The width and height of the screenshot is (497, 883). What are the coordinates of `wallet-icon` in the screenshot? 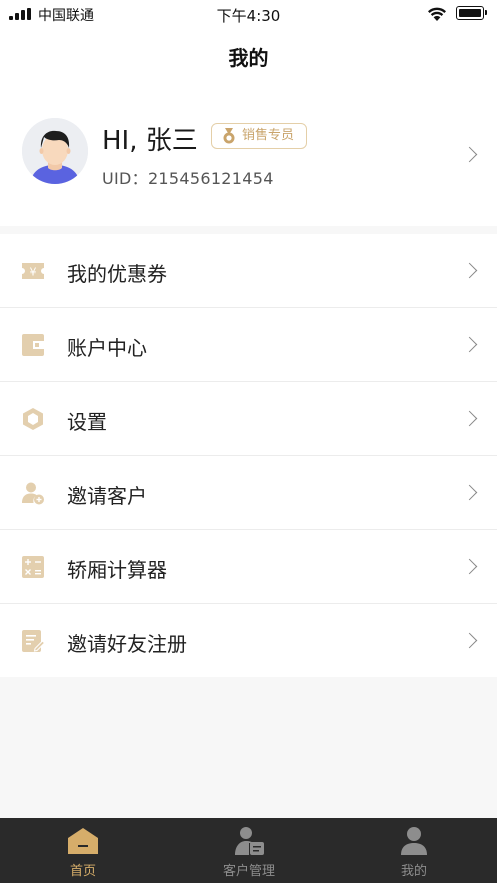 It's located at (33, 345).